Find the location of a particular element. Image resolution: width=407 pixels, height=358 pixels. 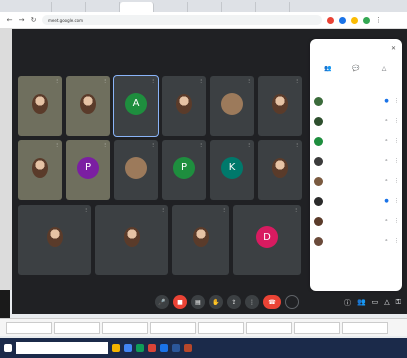

chat-icon: ▭ is located at coordinates (375, 303).